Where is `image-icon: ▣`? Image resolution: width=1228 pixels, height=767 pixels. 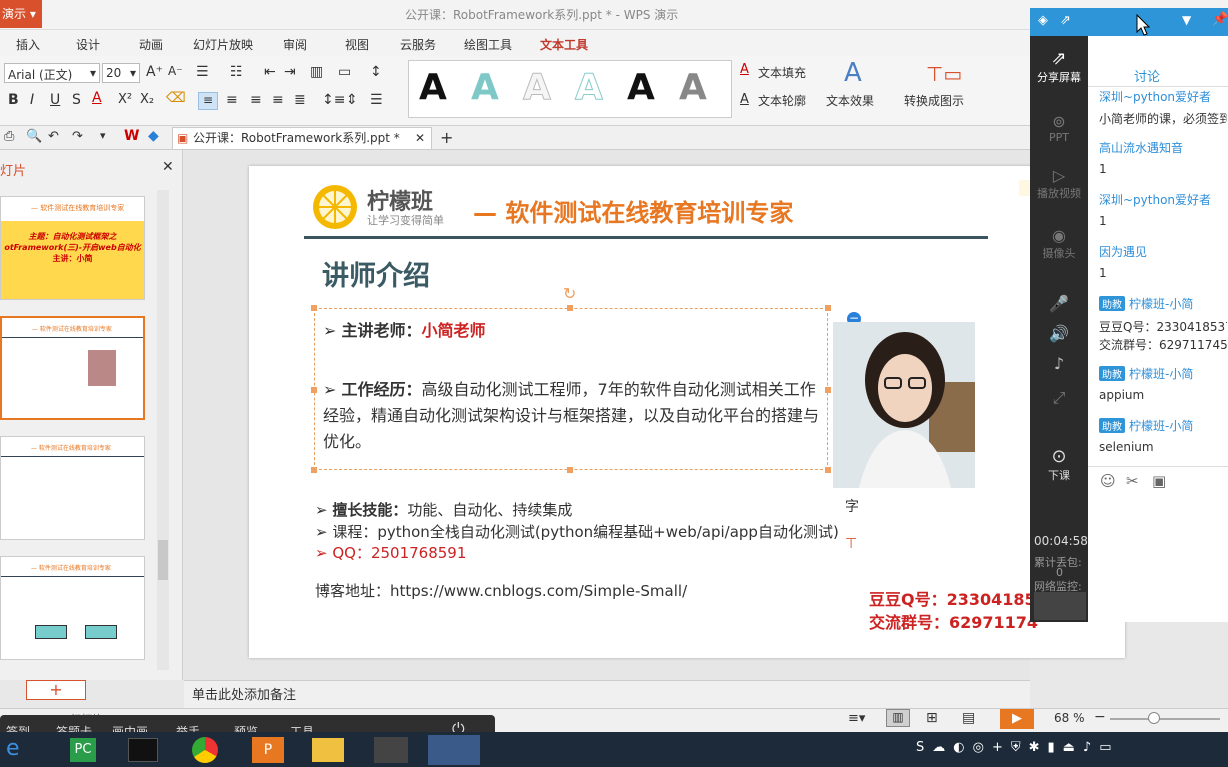
image-icon: ▣ is located at coordinates (1159, 481).